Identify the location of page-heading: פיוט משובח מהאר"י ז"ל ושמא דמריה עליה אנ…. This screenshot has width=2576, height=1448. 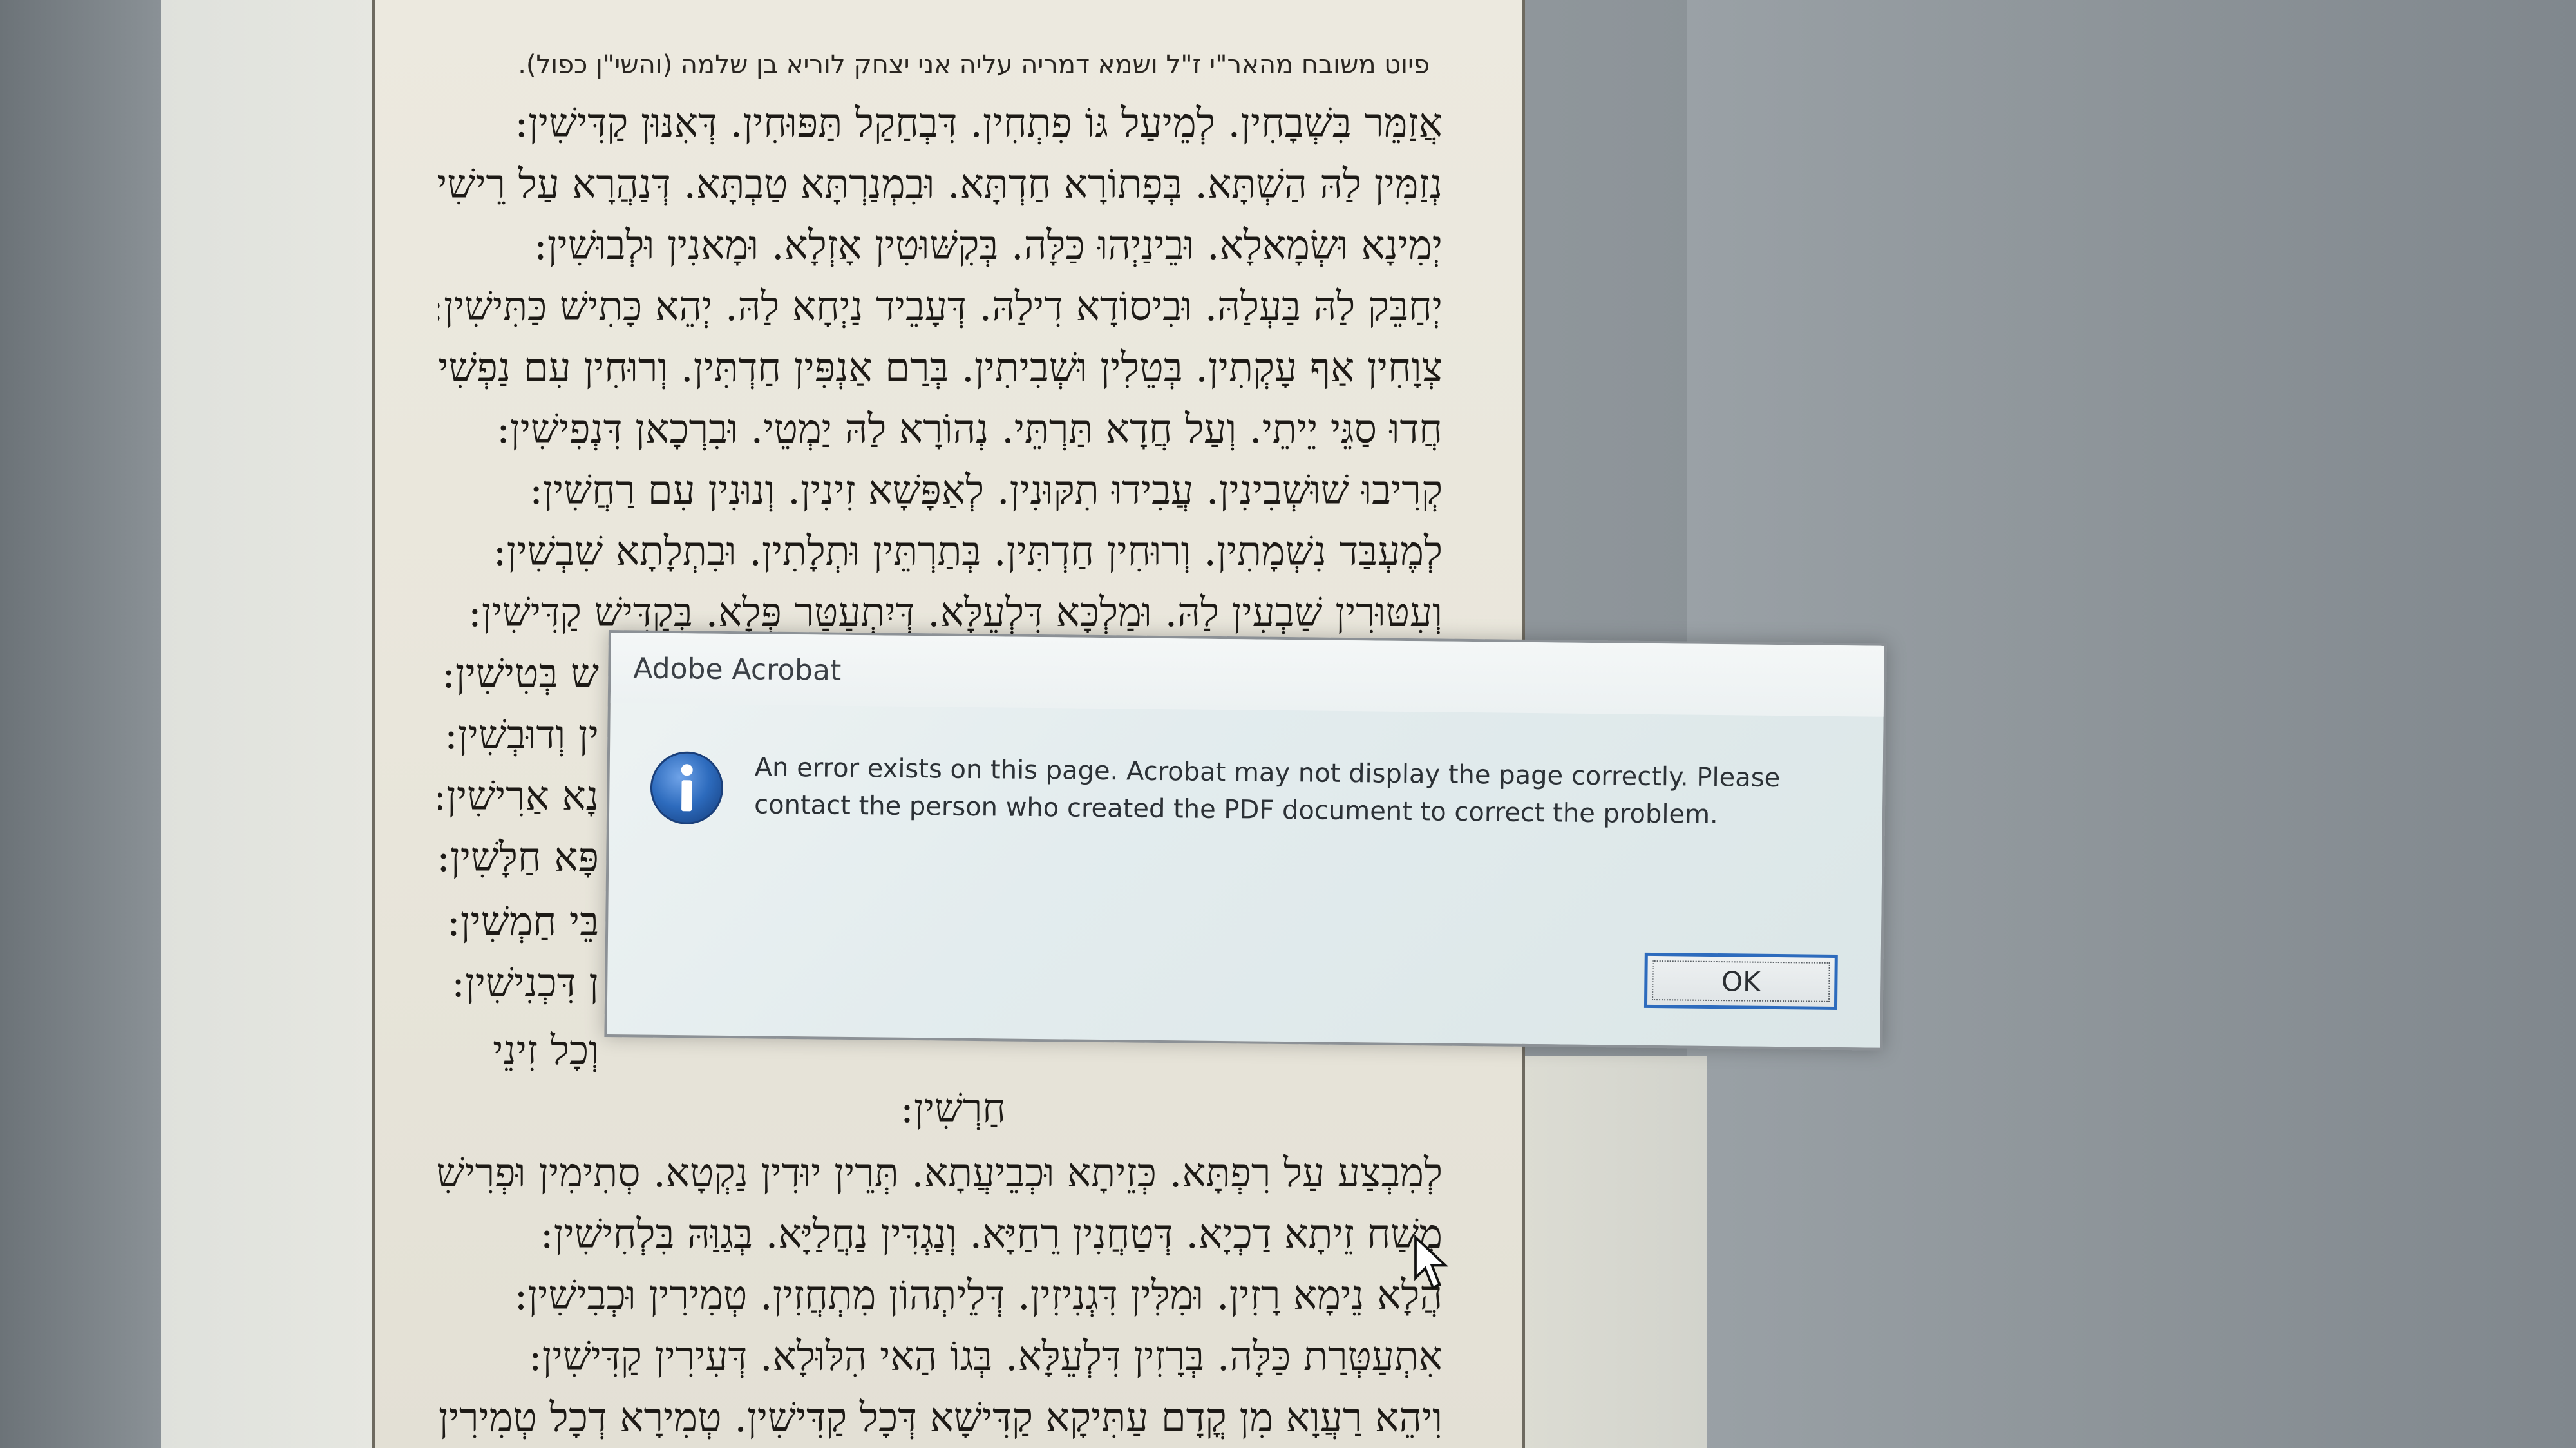
(974, 65).